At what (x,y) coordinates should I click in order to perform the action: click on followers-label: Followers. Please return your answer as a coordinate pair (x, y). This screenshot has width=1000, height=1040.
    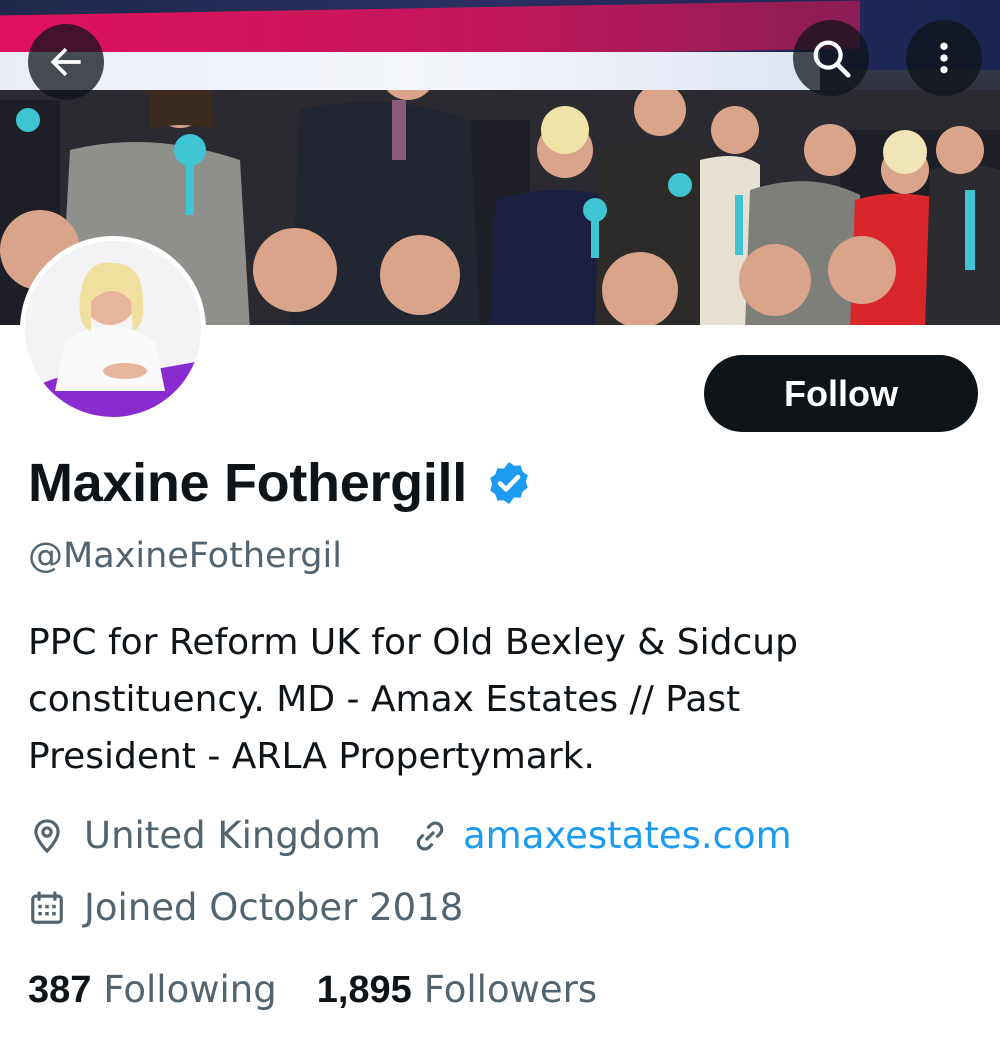
    Looking at the image, I should click on (510, 989).